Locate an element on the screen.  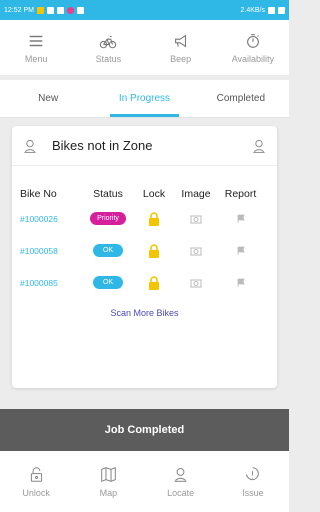
table-row: #1000085 OK is located at coordinates (144, 282).